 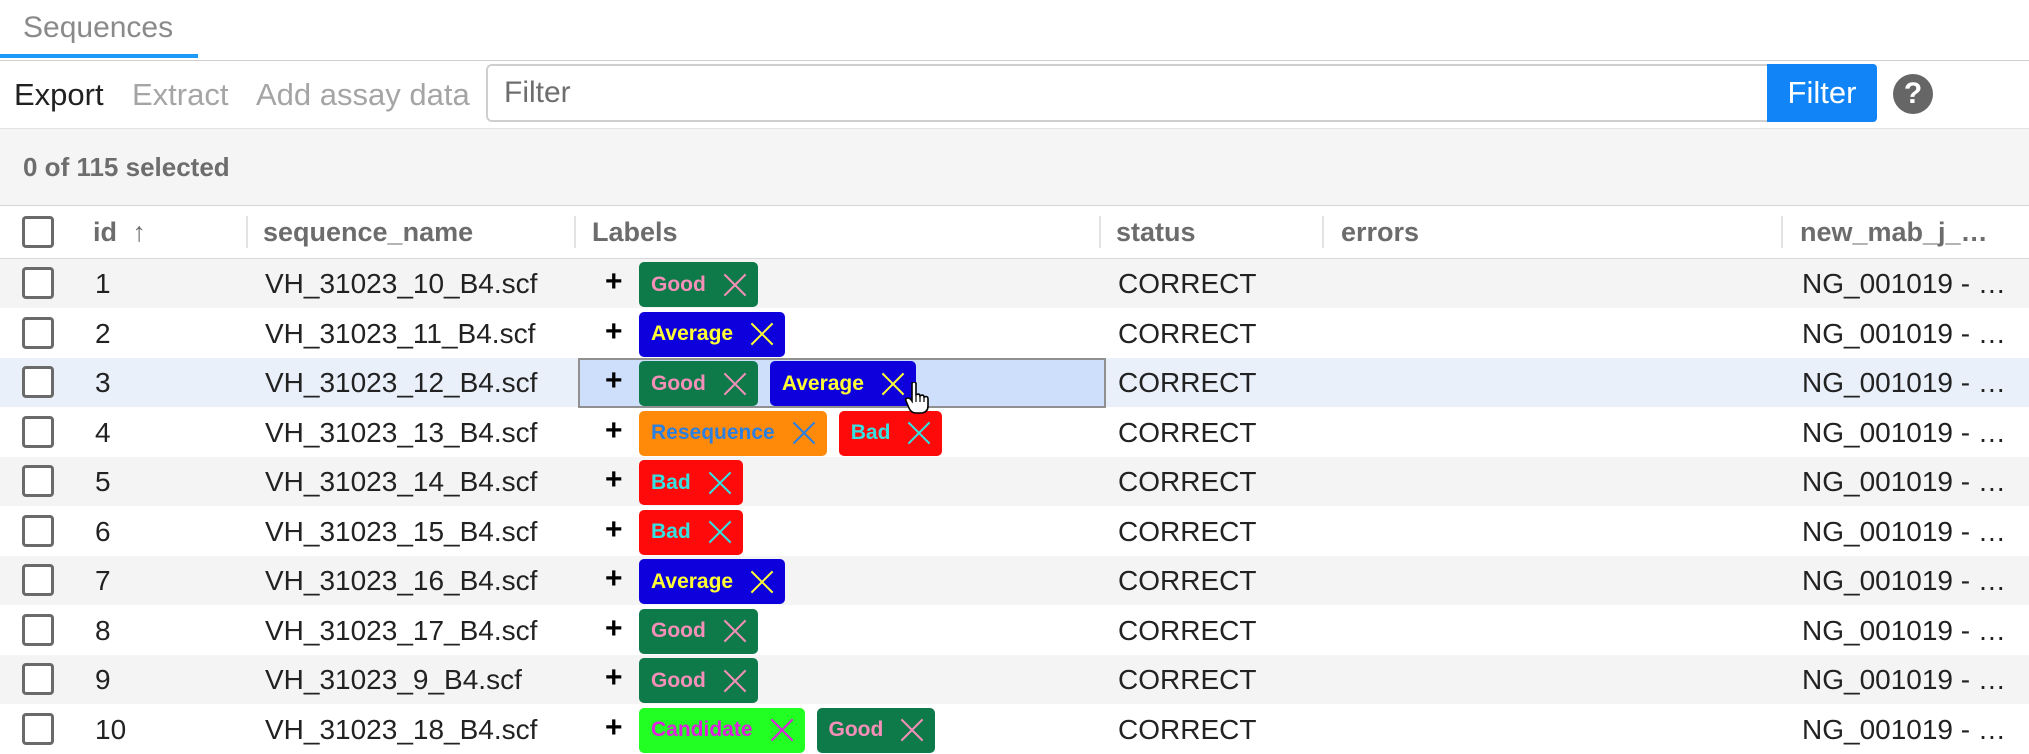 I want to click on column-header-id-label: id, so click(x=105, y=232).